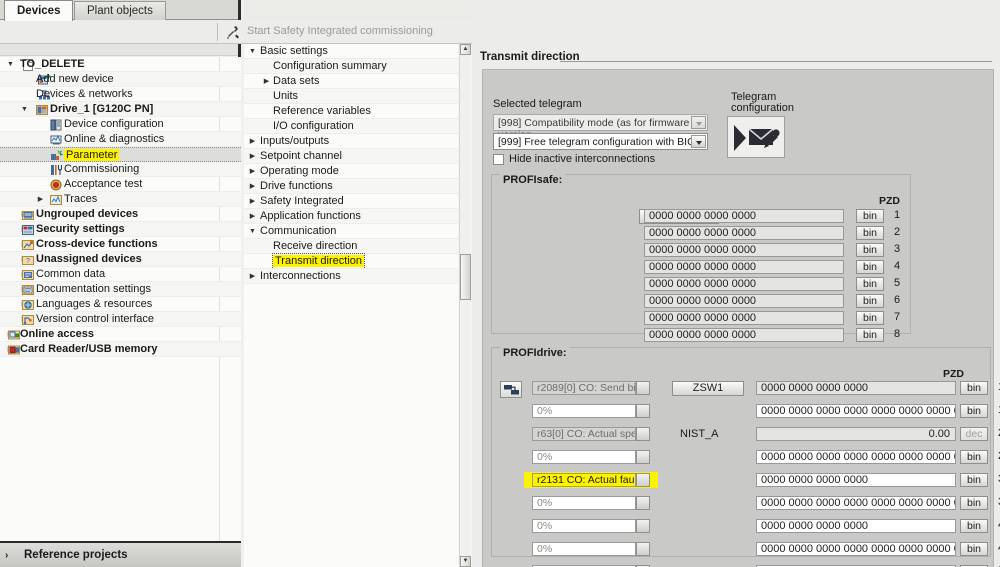 The height and width of the screenshot is (567, 1000). What do you see at coordinates (120, 244) in the screenshot?
I see `tree-item-cross-device-functions: ▶Cross-device functions` at bounding box center [120, 244].